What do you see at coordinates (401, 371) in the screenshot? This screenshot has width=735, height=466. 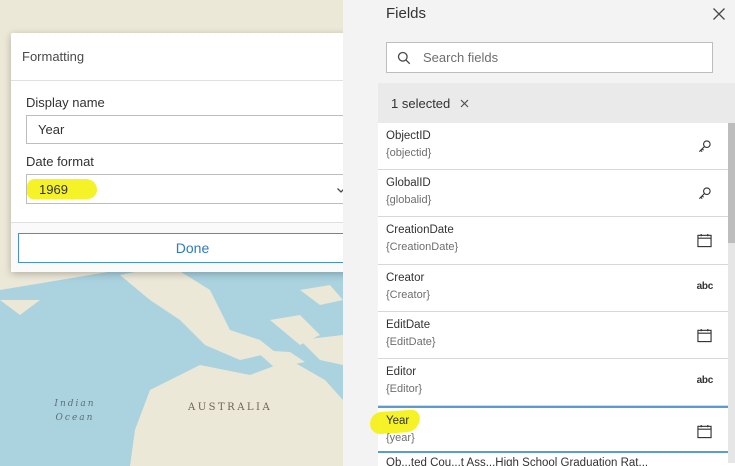 I see `field-name: Editor` at bounding box center [401, 371].